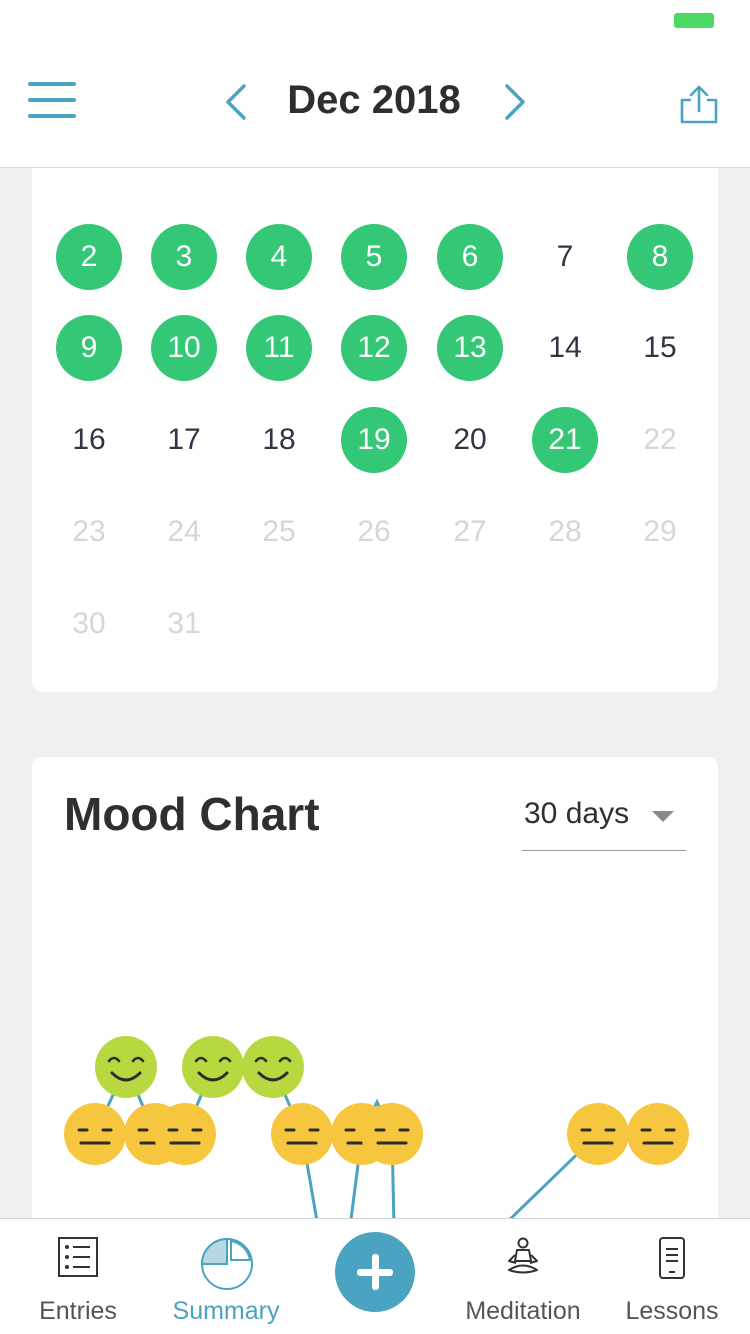 Image resolution: width=750 pixels, height=1334 pixels. What do you see at coordinates (565, 532) in the screenshot?
I see `calendar-day: 28` at bounding box center [565, 532].